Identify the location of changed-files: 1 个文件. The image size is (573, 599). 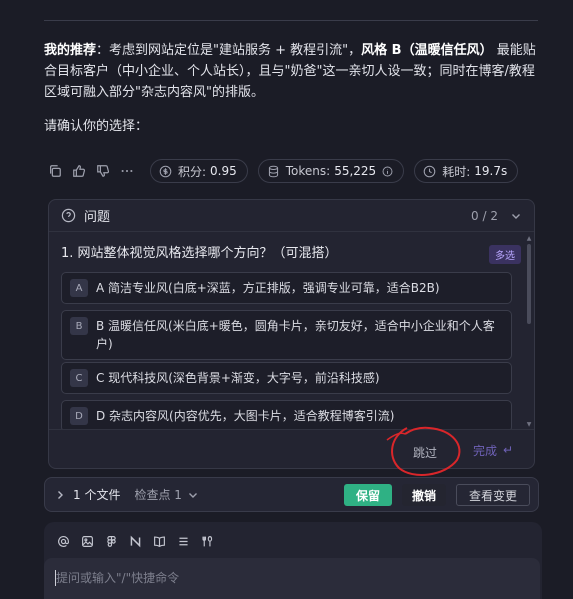
(96, 494).